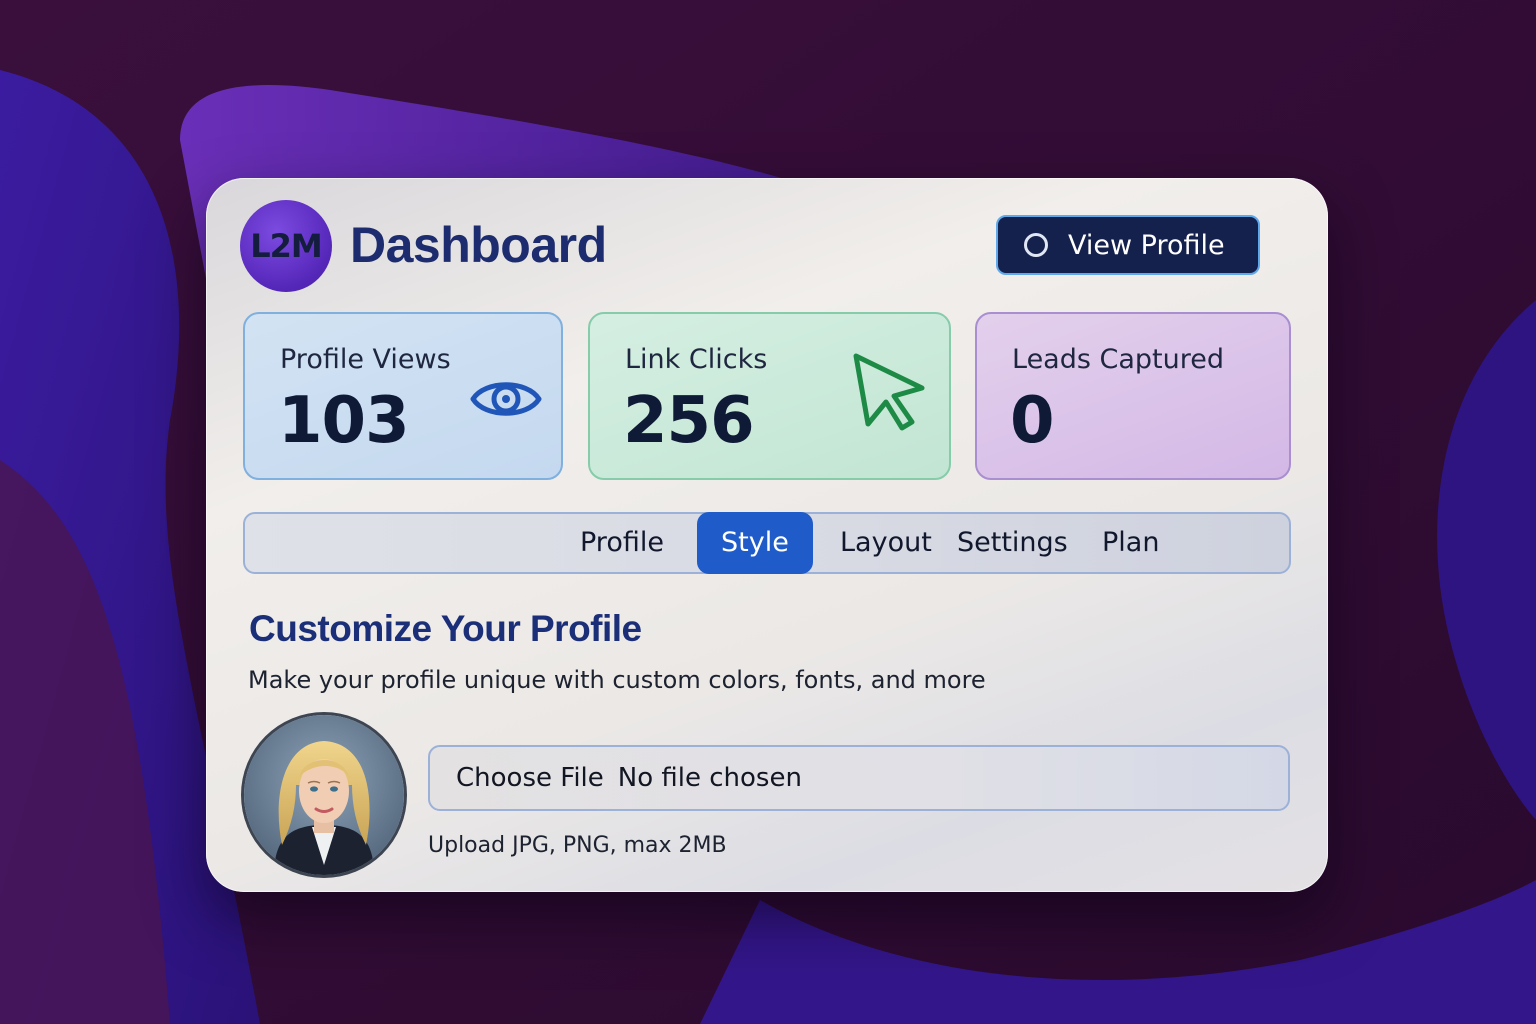  I want to click on cursor-arrow-icon, so click(889, 392).